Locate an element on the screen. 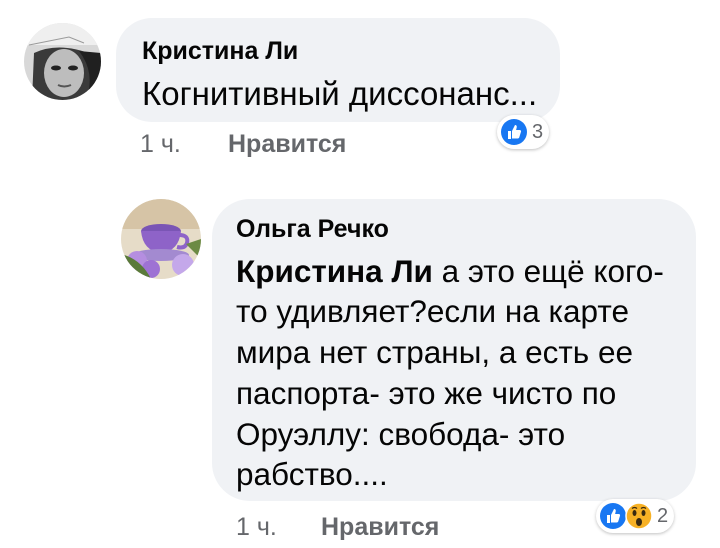  reply-time: 1 ч. is located at coordinates (256, 527).